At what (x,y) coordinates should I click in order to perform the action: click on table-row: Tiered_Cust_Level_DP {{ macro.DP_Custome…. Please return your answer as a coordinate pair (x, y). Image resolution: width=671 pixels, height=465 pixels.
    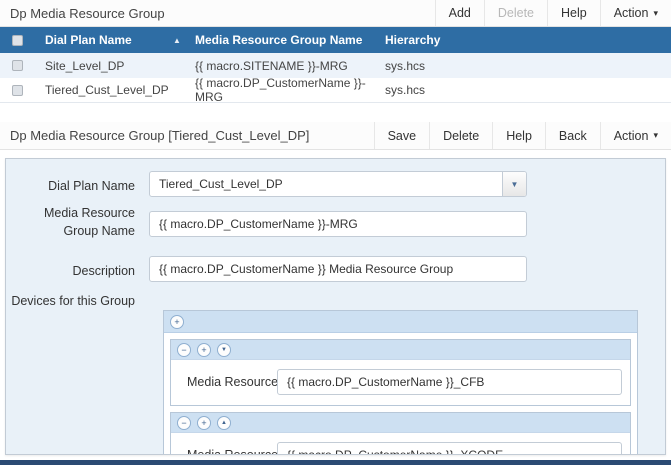
    Looking at the image, I should click on (335, 90).